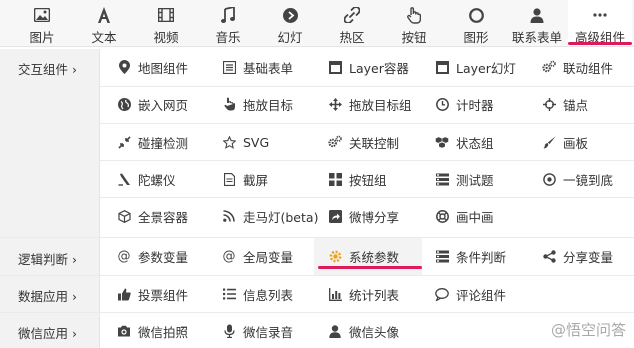  I want to click on category-label: 数据应用 ›, so click(47, 296).